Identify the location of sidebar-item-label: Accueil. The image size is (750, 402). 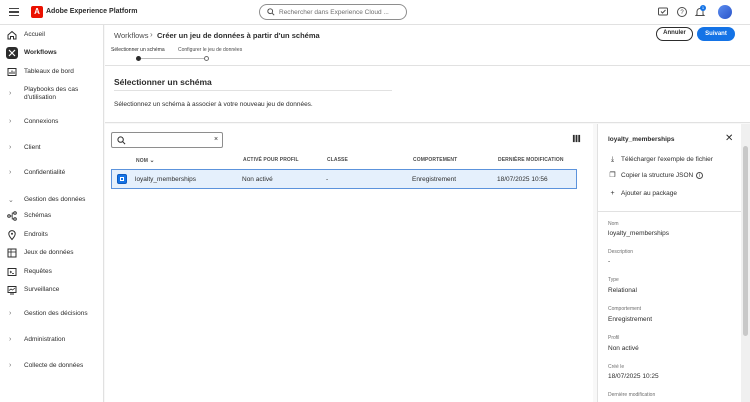
(34, 34).